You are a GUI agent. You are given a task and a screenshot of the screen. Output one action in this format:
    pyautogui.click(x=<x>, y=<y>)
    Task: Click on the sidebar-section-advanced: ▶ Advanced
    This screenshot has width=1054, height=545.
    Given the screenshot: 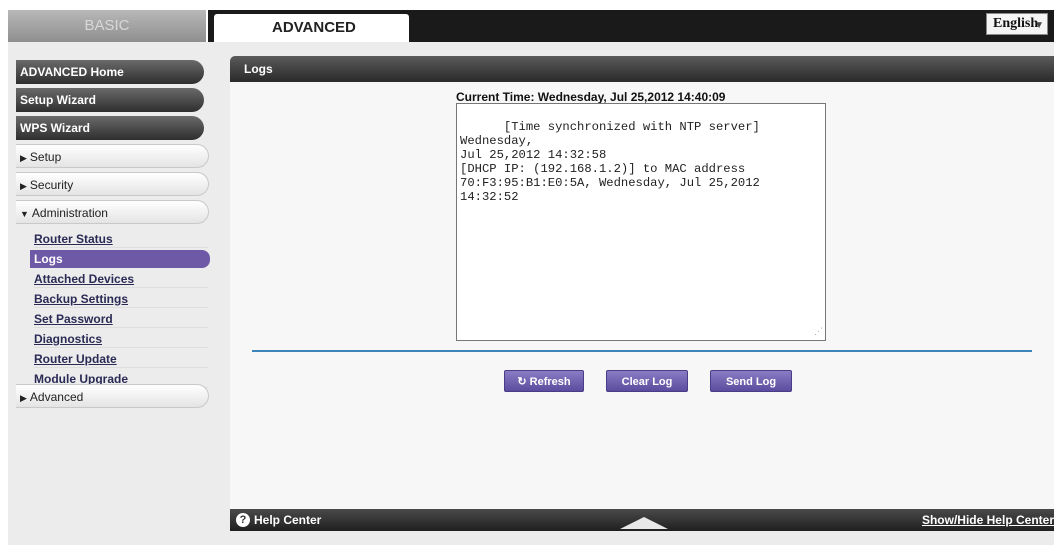 What is the action you would take?
    pyautogui.click(x=112, y=396)
    